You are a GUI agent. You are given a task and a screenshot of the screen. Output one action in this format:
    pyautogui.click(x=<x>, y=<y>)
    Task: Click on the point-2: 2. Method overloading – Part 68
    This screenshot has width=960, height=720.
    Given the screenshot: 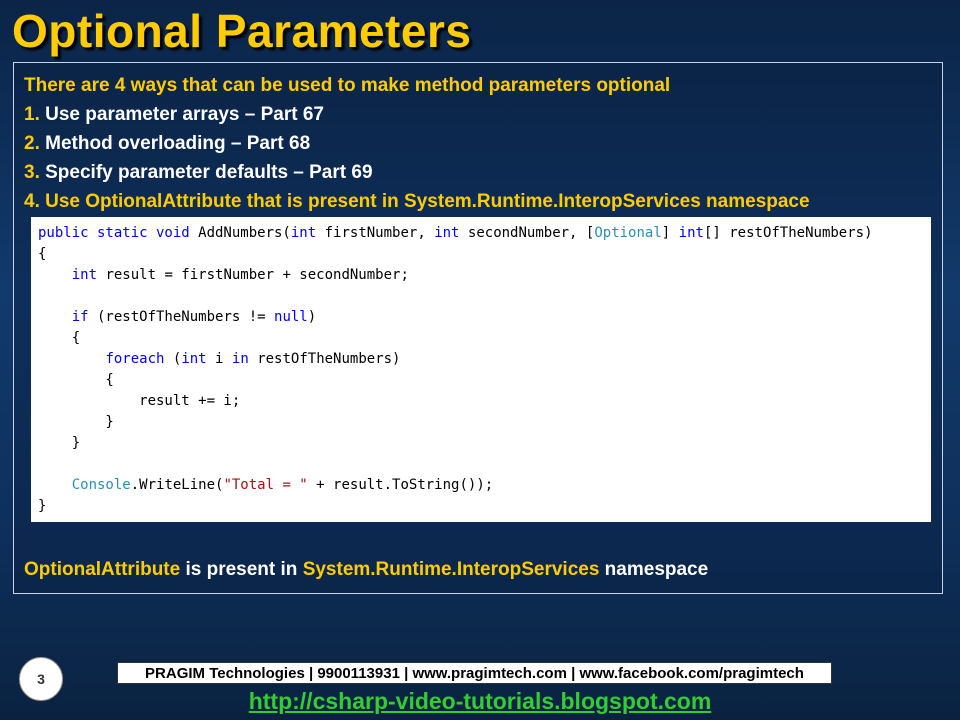 What is the action you would take?
    pyautogui.click(x=417, y=143)
    